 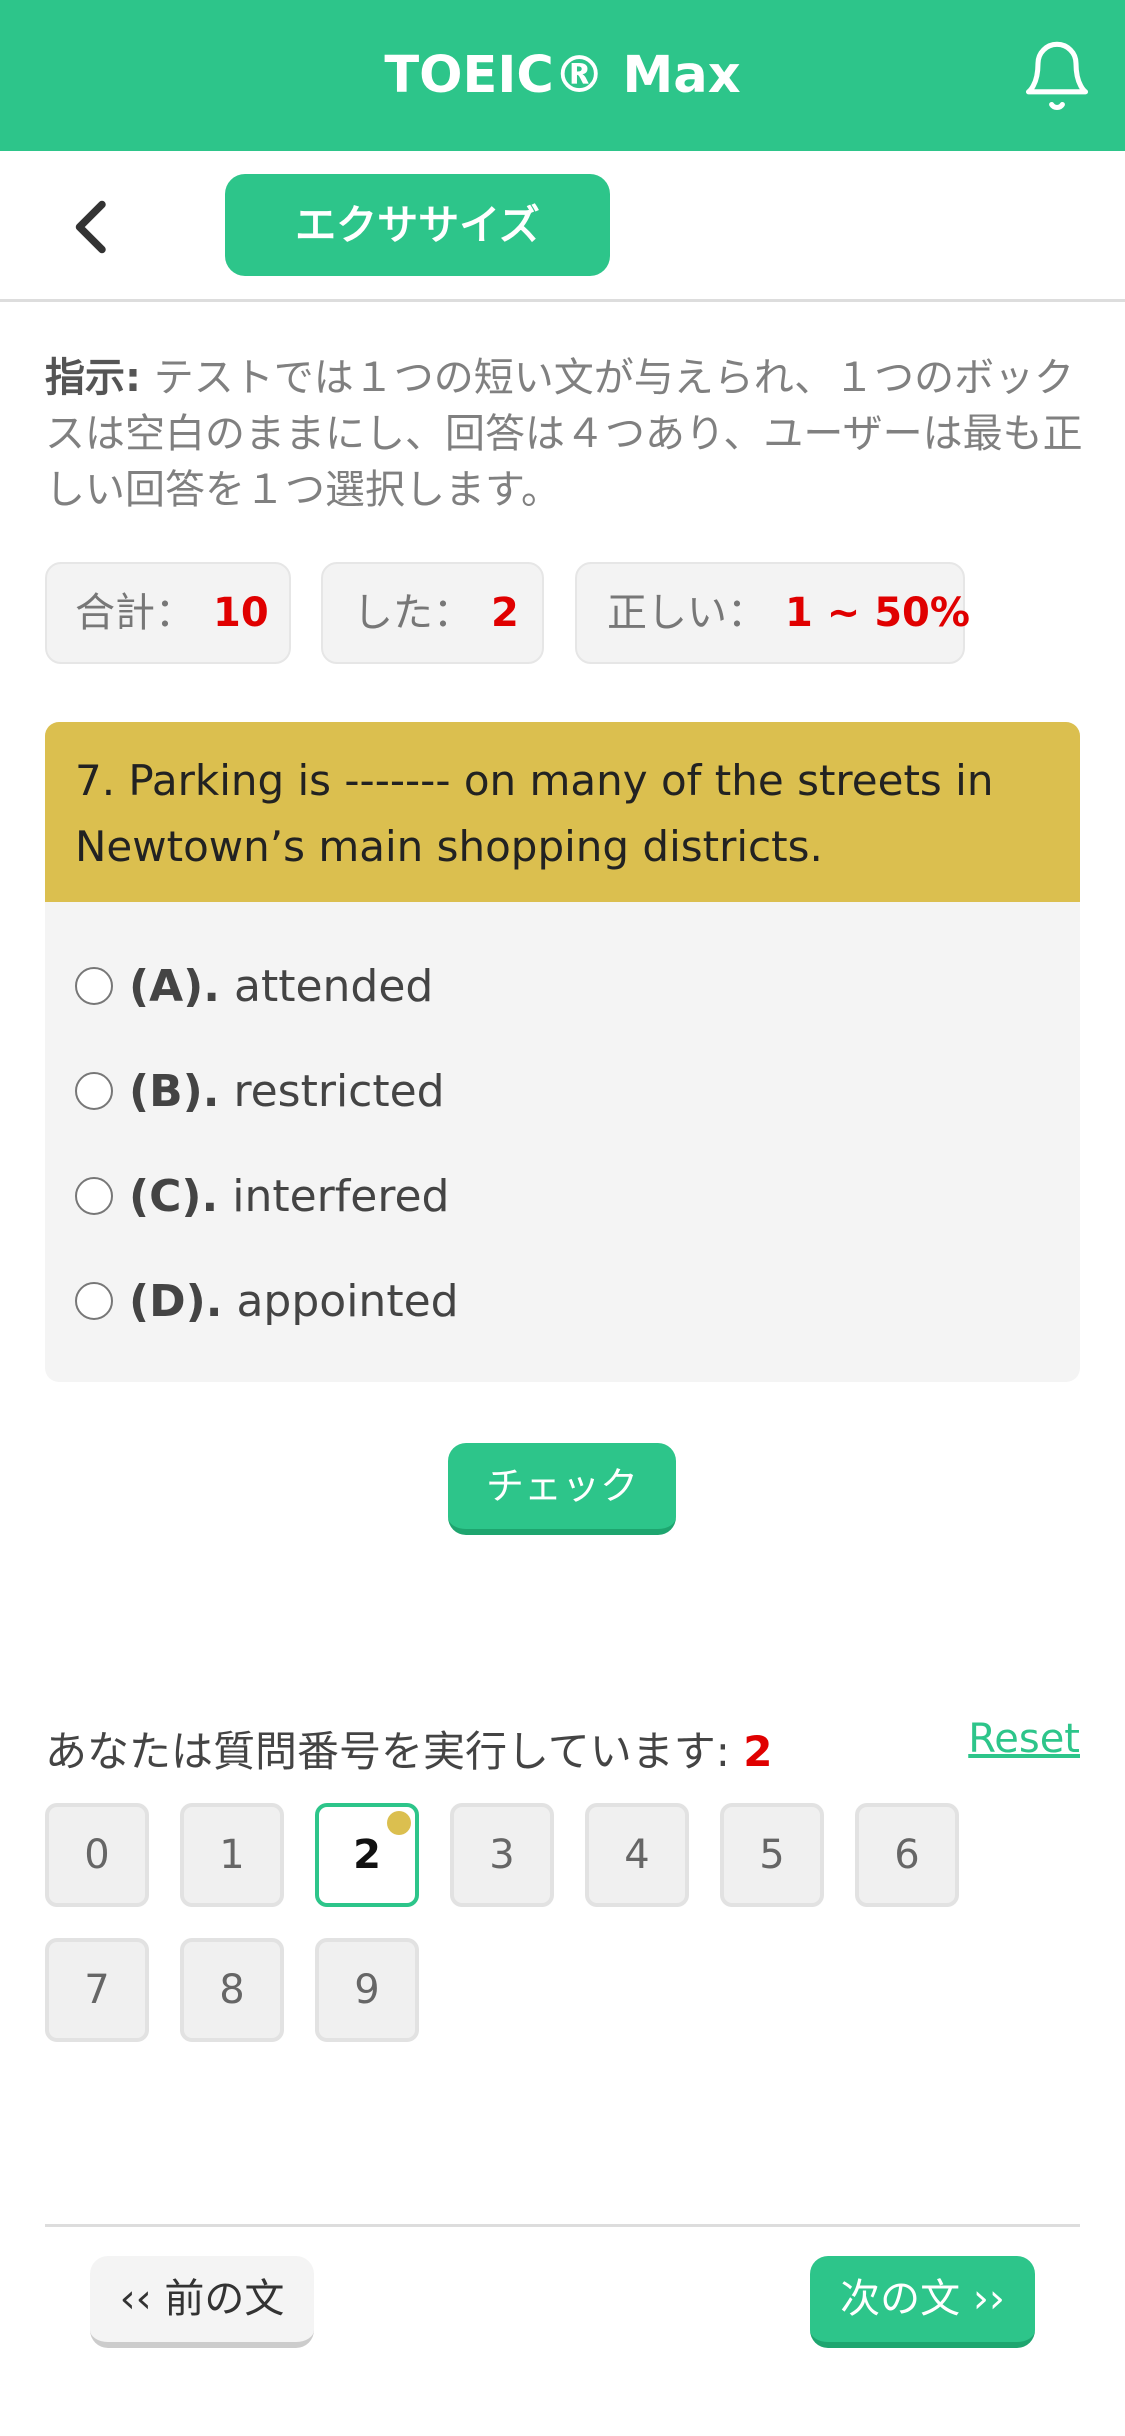 I want to click on running-question-text: あなたは質問番号を実行しています: 2, so click(x=409, y=1748).